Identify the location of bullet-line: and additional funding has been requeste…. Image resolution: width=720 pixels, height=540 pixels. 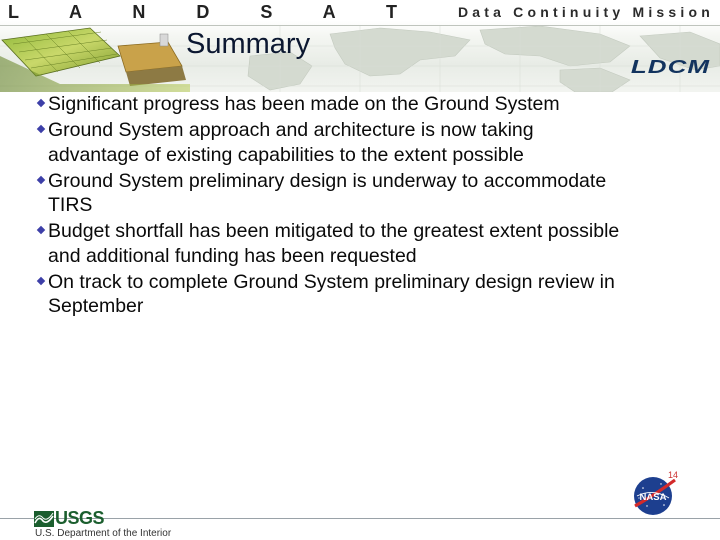
(232, 255).